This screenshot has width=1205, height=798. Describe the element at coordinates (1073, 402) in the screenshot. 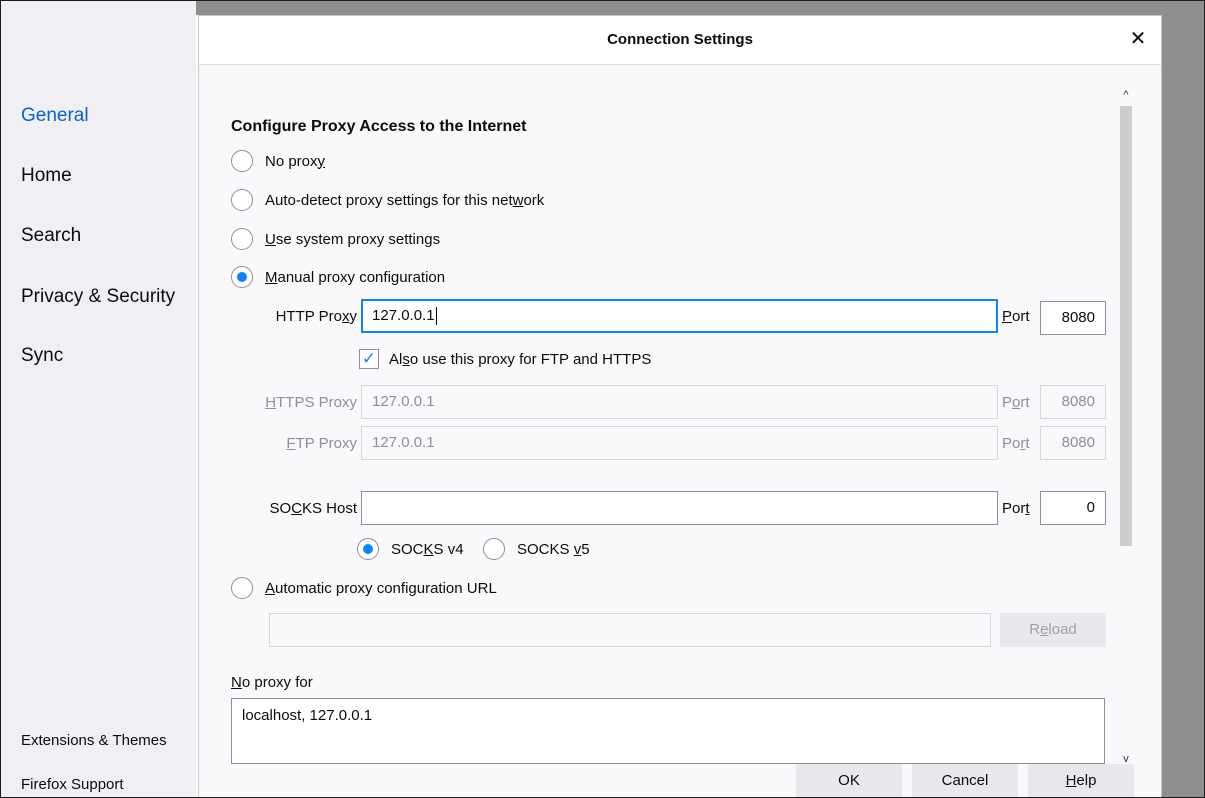

I see `https-port-input: 8080` at that location.